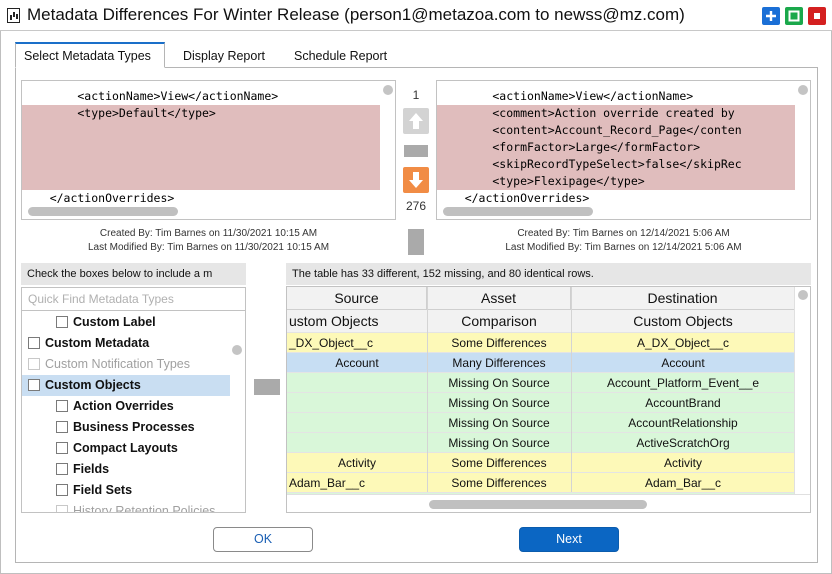 The height and width of the screenshot is (574, 832). Describe the element at coordinates (334, 321) in the screenshot. I see `source-type-cell: ustom Objects` at that location.